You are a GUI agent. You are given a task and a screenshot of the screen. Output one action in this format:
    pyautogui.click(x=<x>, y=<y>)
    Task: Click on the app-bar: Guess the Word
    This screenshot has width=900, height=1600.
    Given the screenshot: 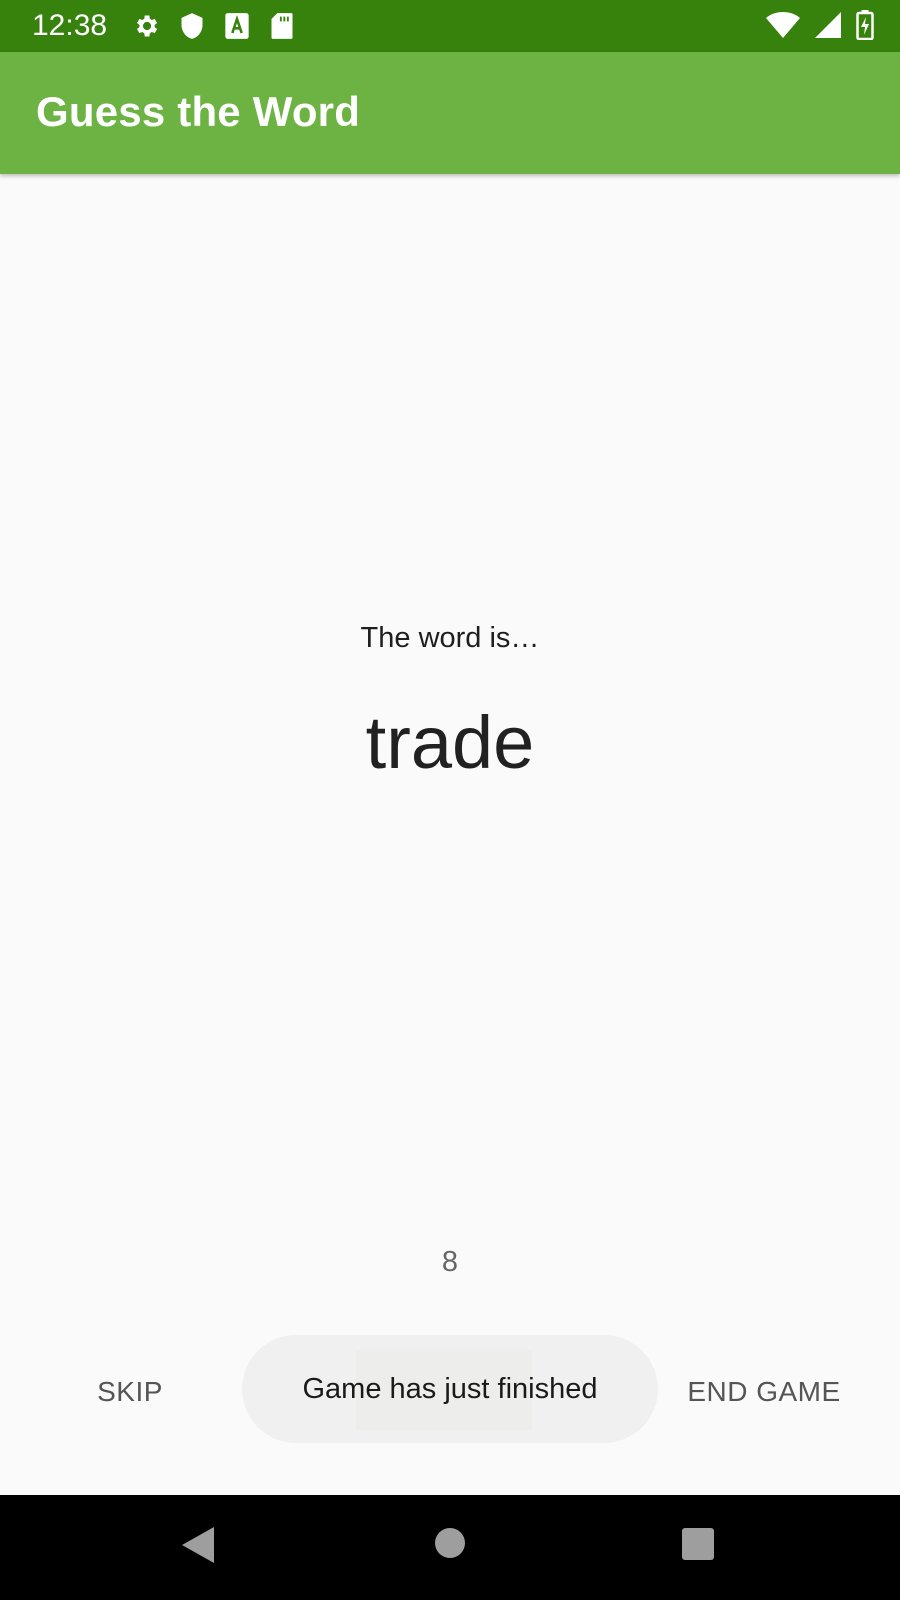 What is the action you would take?
    pyautogui.click(x=450, y=113)
    